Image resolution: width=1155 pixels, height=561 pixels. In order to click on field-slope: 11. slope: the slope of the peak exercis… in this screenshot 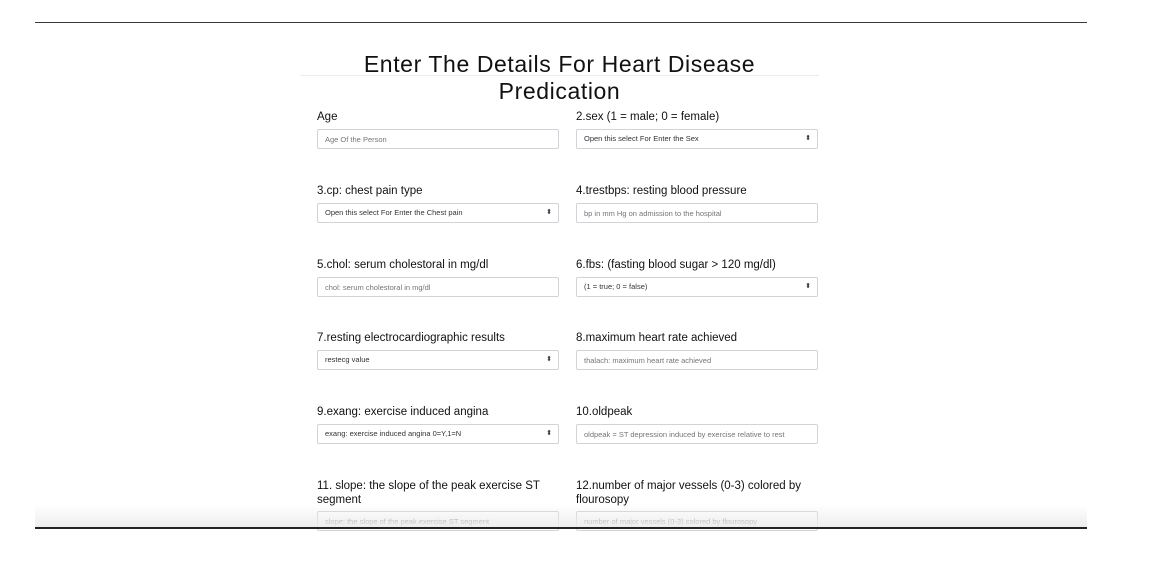, I will do `click(438, 505)`.